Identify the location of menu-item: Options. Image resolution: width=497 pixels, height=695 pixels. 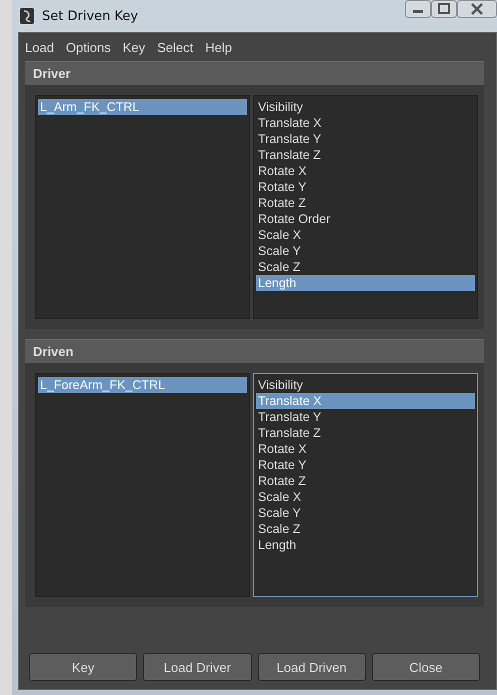
(88, 47).